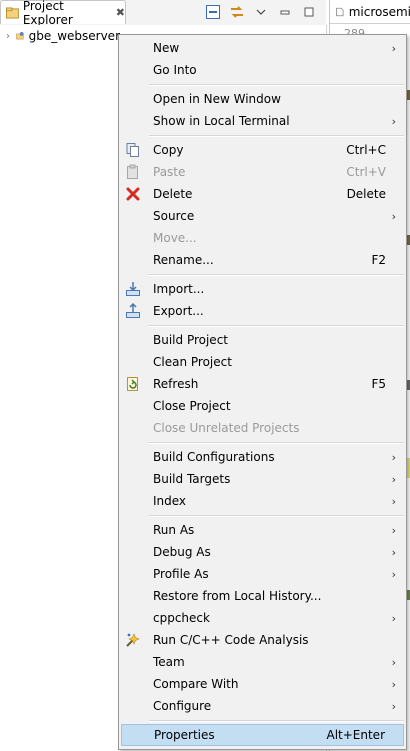  I want to click on menu-item-label: cppcheck, so click(181, 618).